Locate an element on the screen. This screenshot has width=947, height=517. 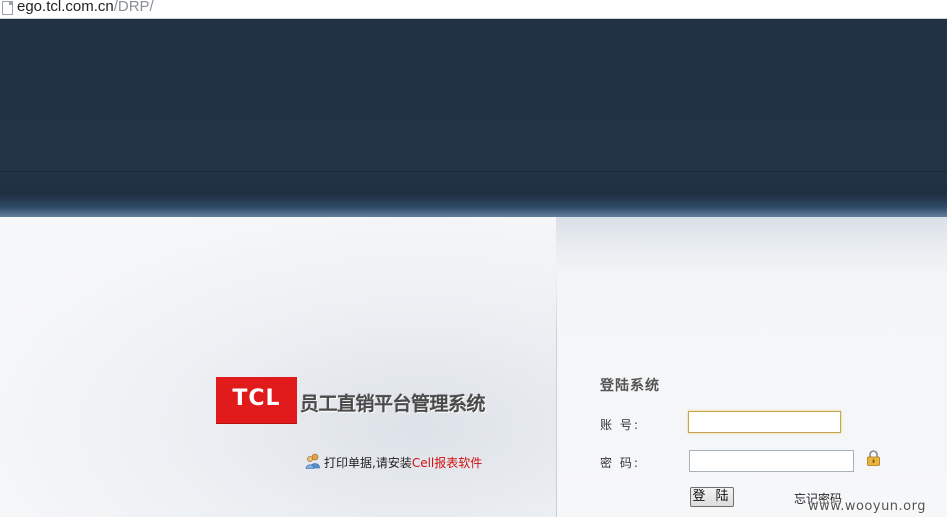
address-bar: ego.tcl.com.cn/DRP/ is located at coordinates (473, 9).